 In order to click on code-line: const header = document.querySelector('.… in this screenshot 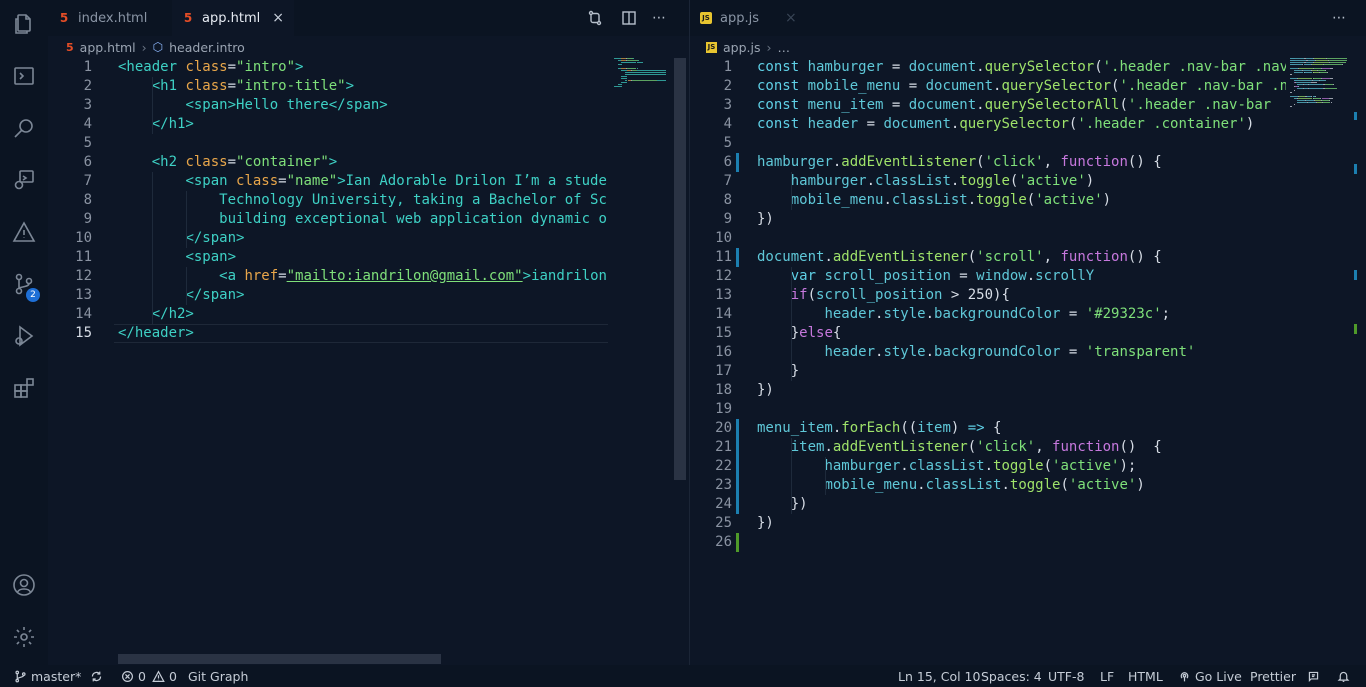, I will do `click(1005, 124)`.